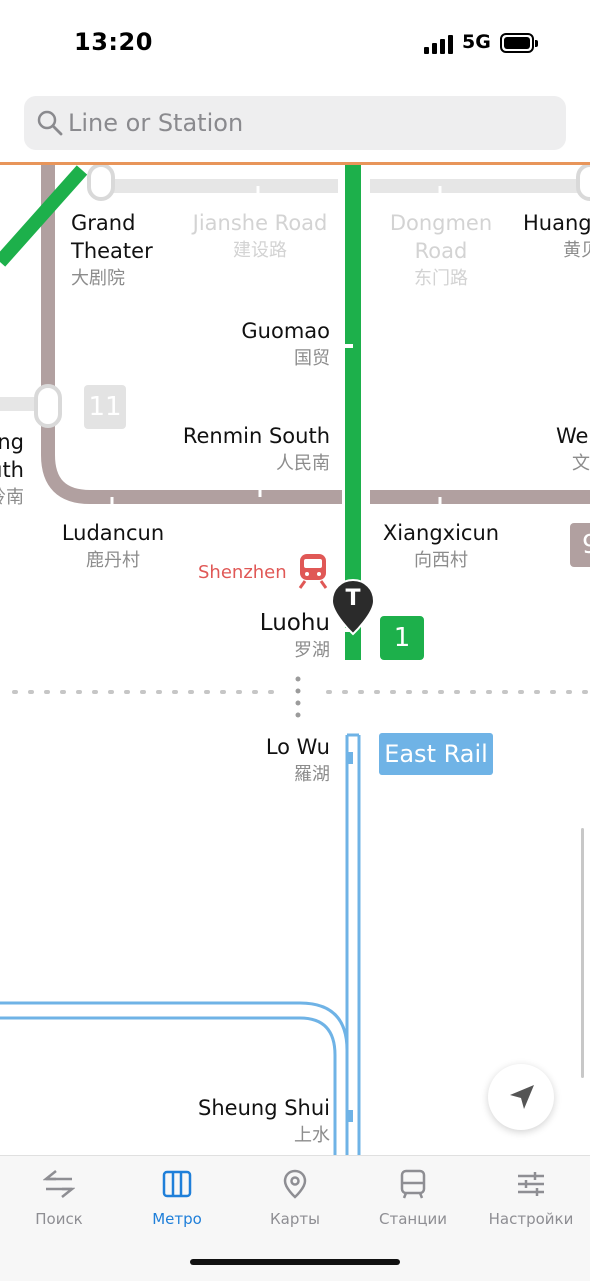  What do you see at coordinates (294, 623) in the screenshot?
I see `station-name-en: Luohu` at bounding box center [294, 623].